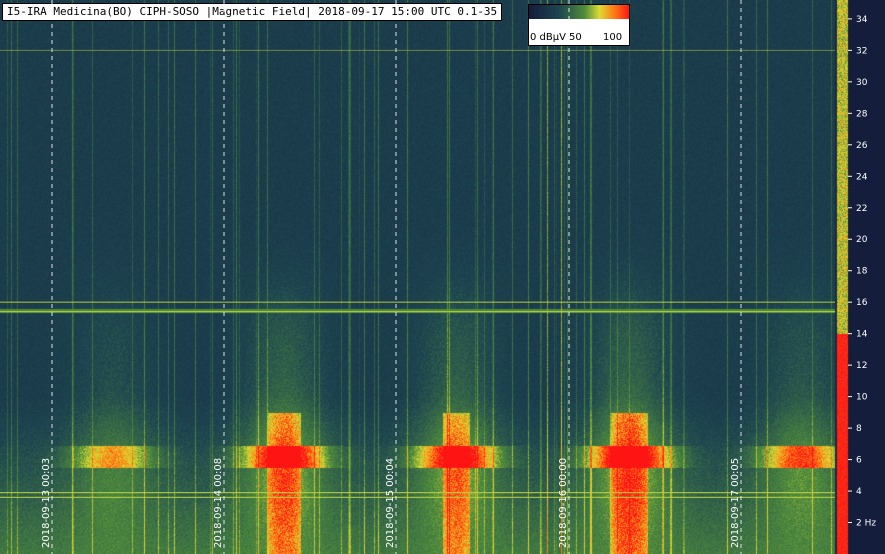  Describe the element at coordinates (862, 240) in the screenshot. I see `y-tick-label-9: 20` at that location.